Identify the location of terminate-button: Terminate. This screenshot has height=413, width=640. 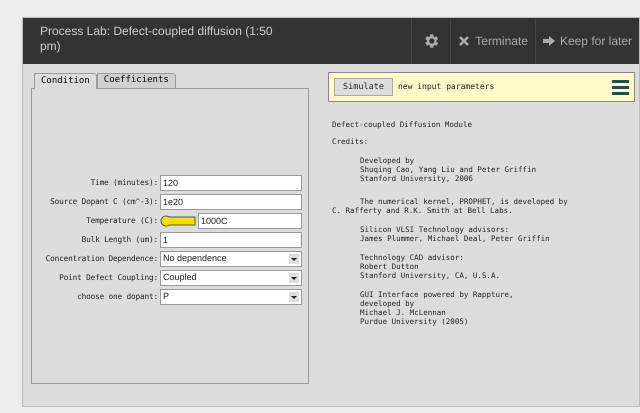
(492, 41).